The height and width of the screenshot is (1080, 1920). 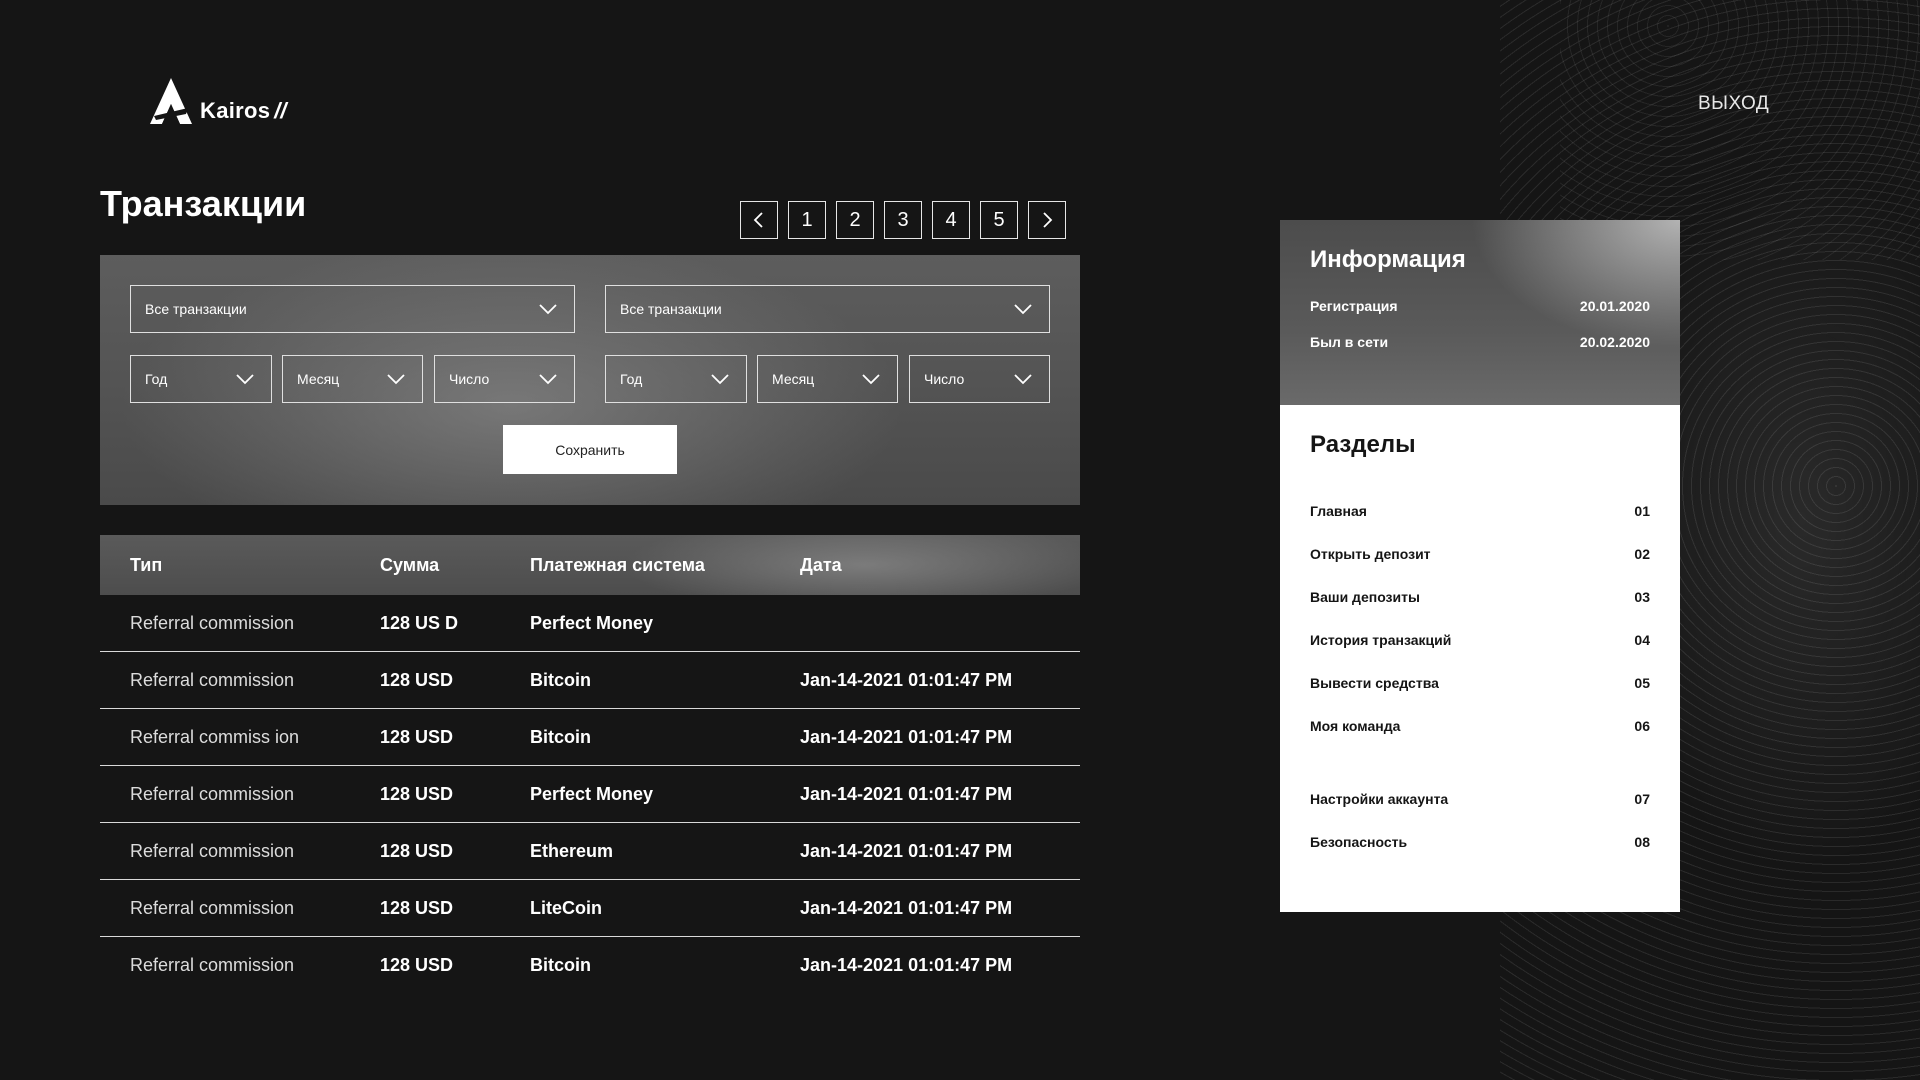 What do you see at coordinates (671, 309) in the screenshot?
I see `select-value: Все транзакции` at bounding box center [671, 309].